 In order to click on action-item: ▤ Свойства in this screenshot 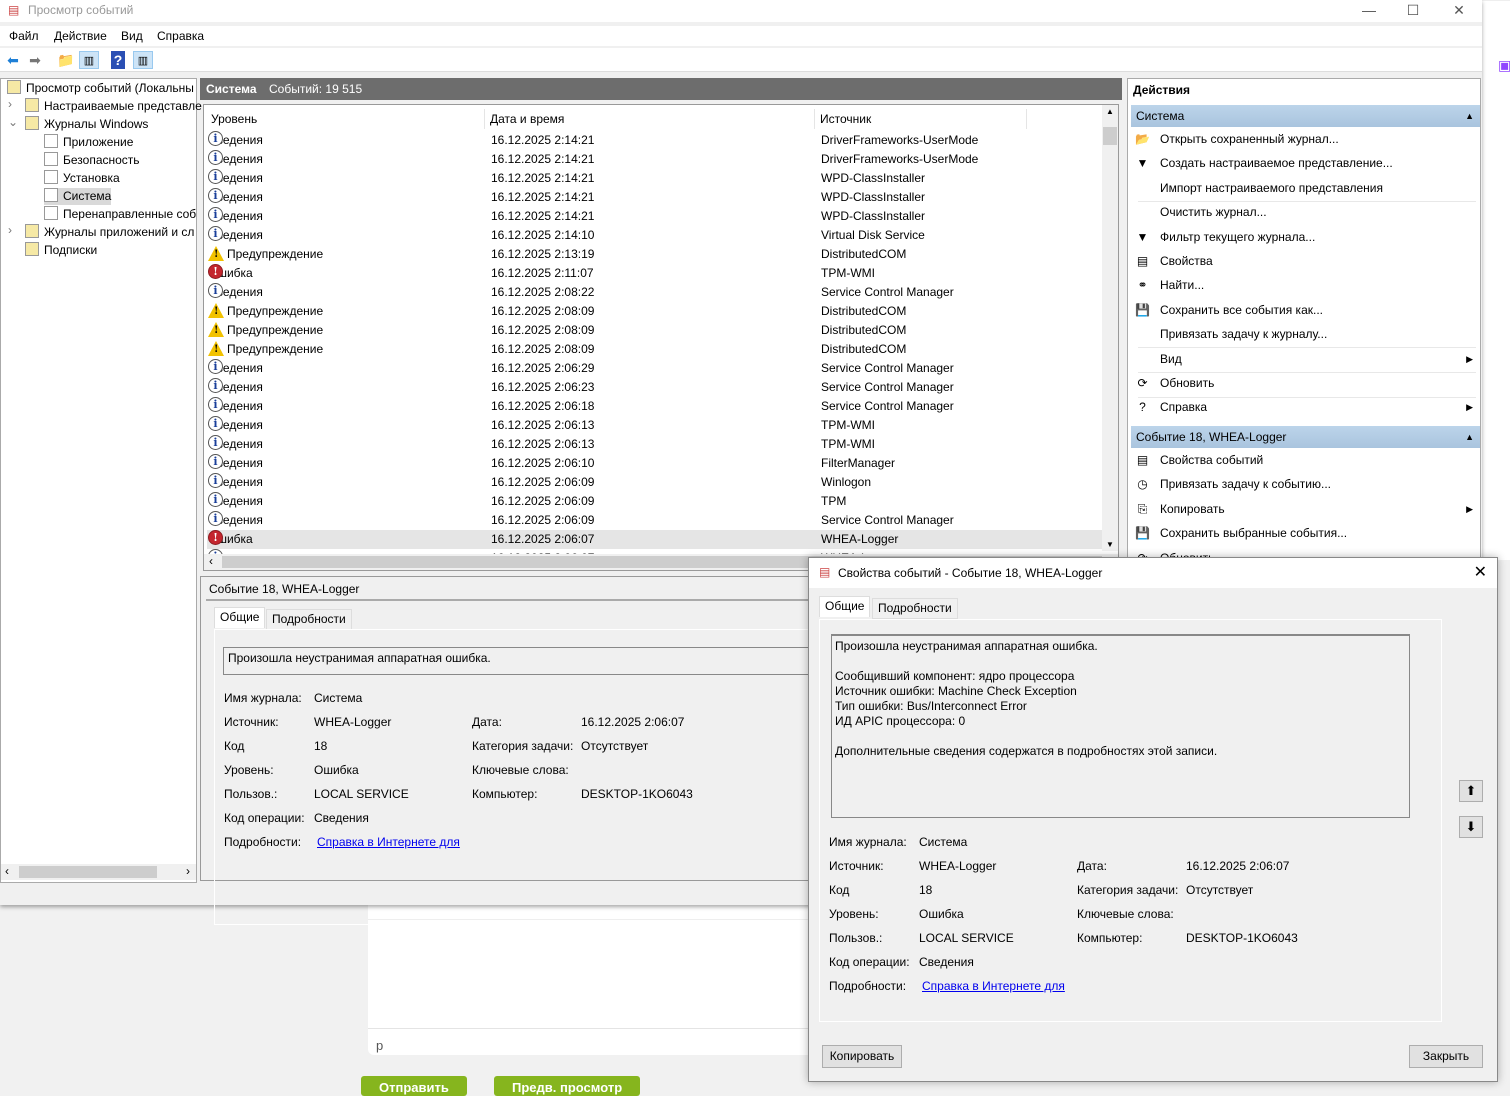, I will do `click(1304, 261)`.